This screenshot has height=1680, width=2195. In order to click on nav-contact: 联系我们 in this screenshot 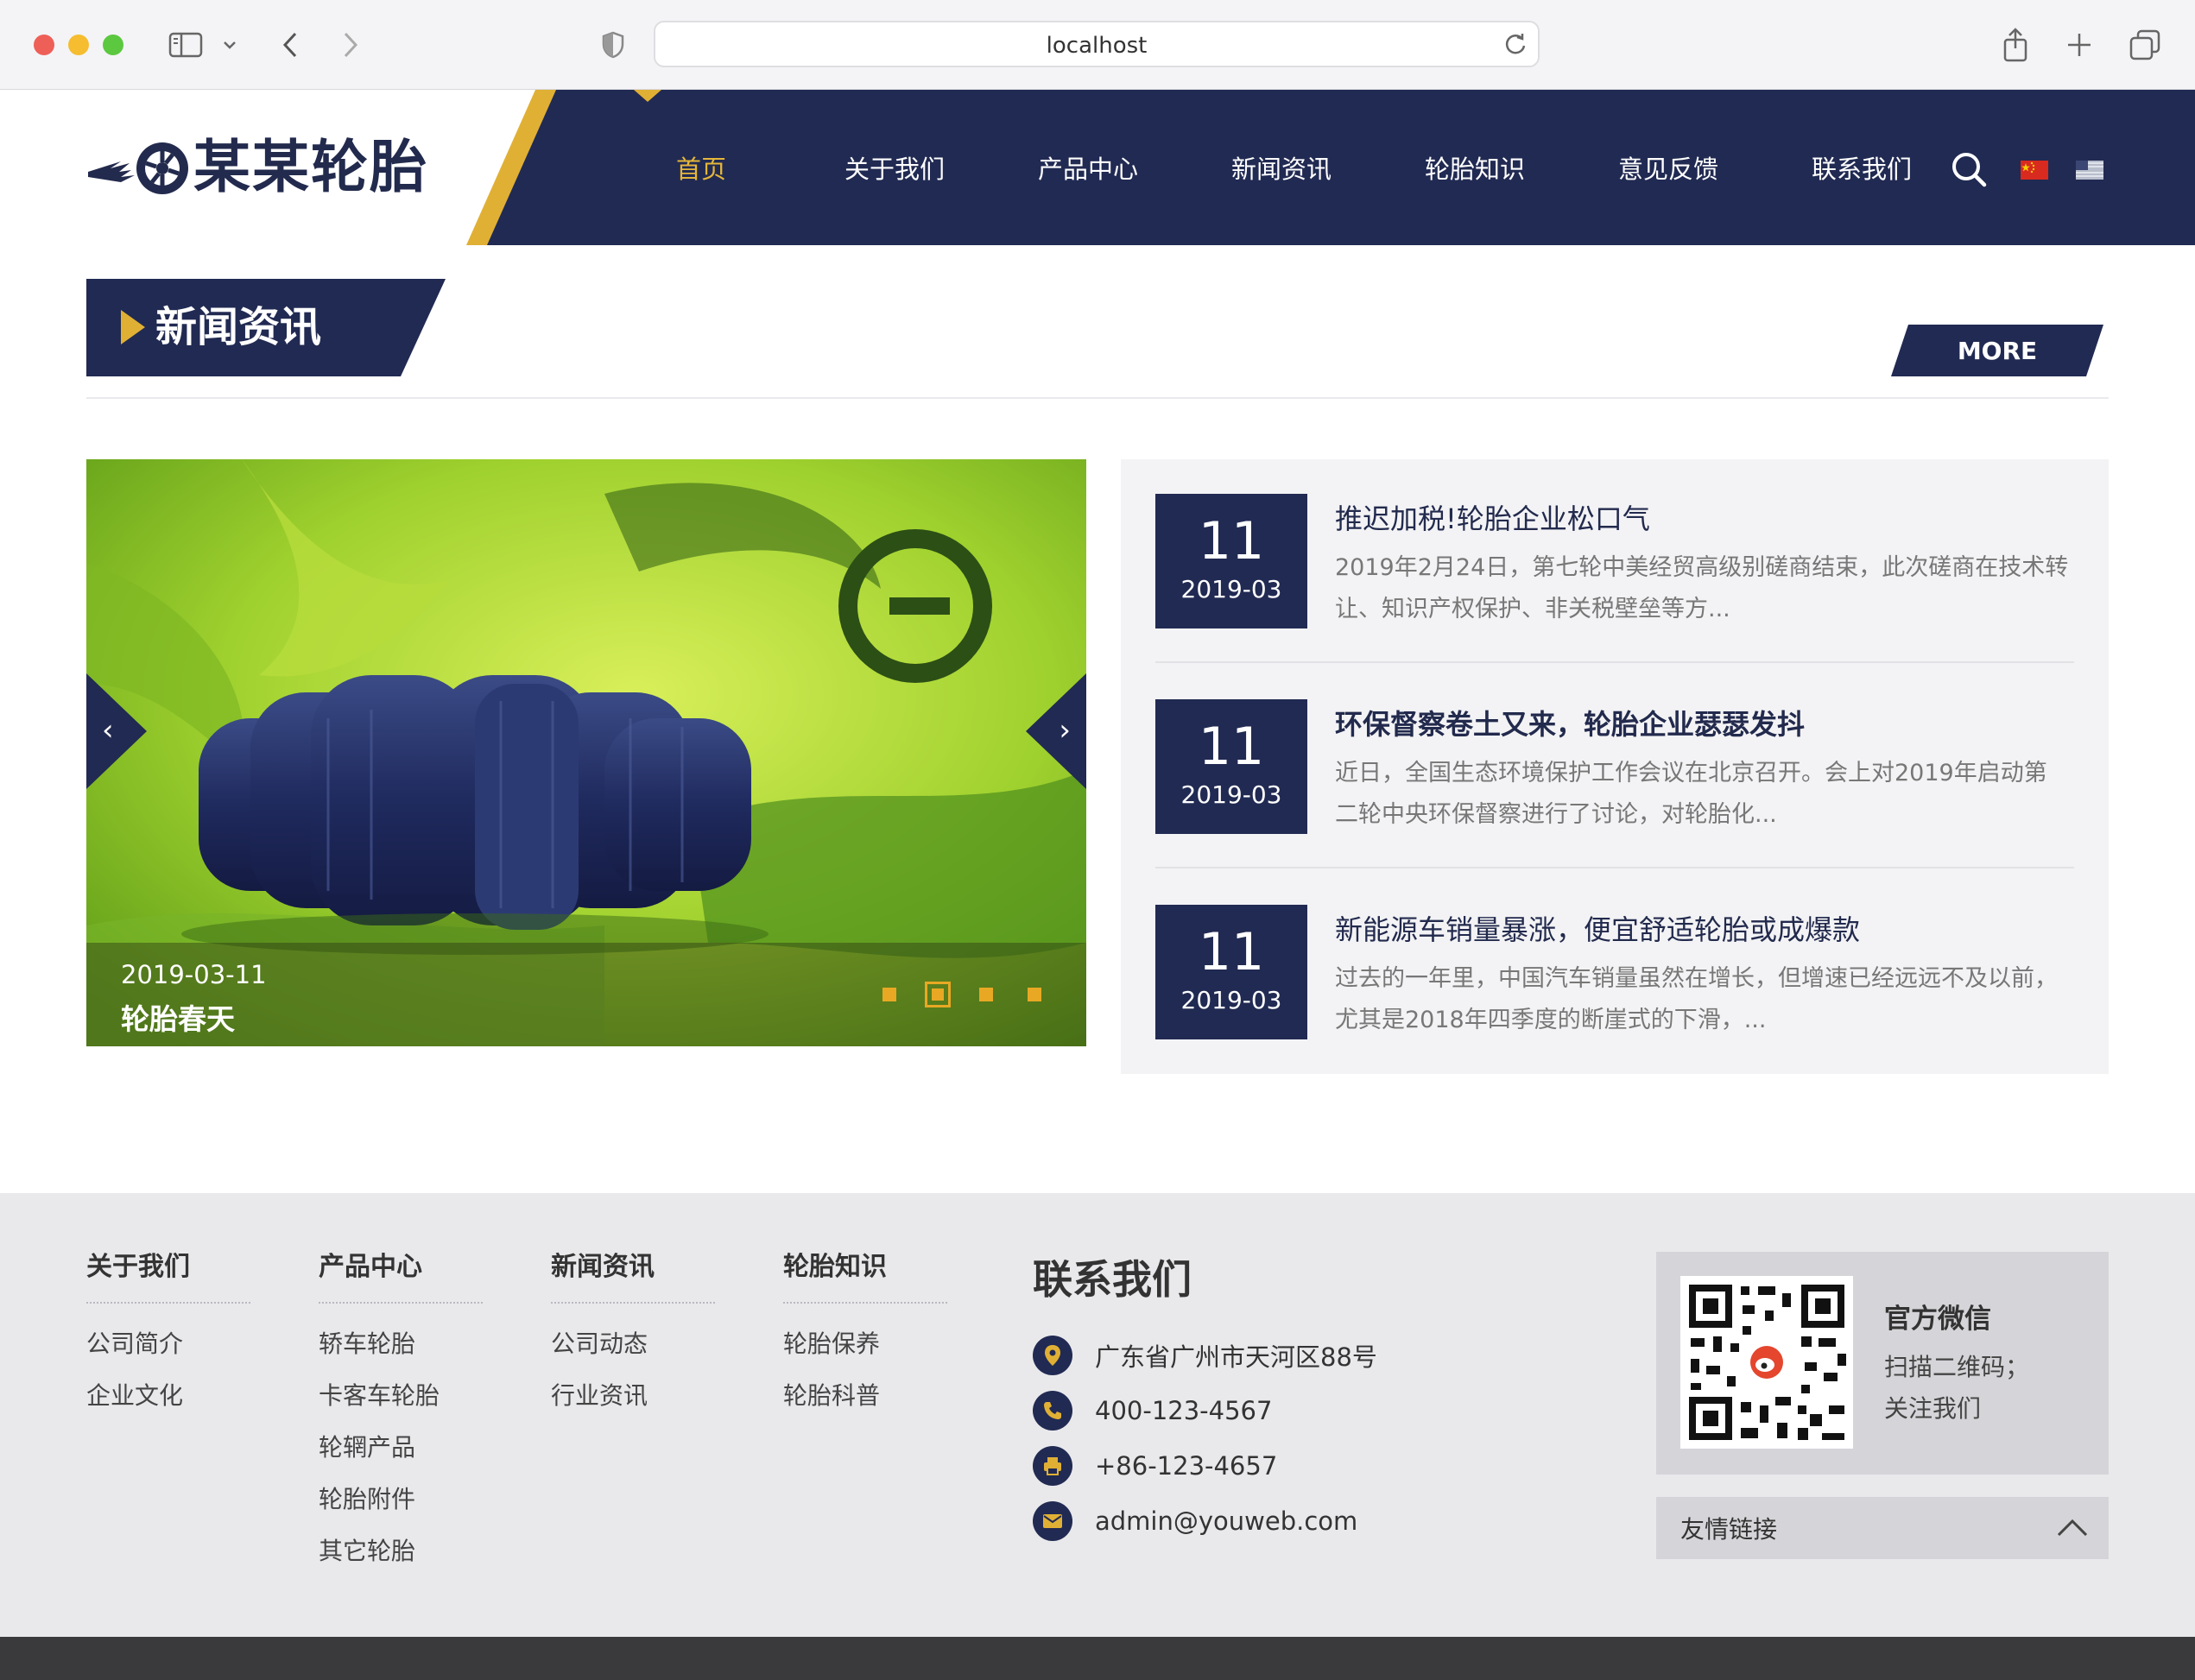, I will do `click(1862, 167)`.